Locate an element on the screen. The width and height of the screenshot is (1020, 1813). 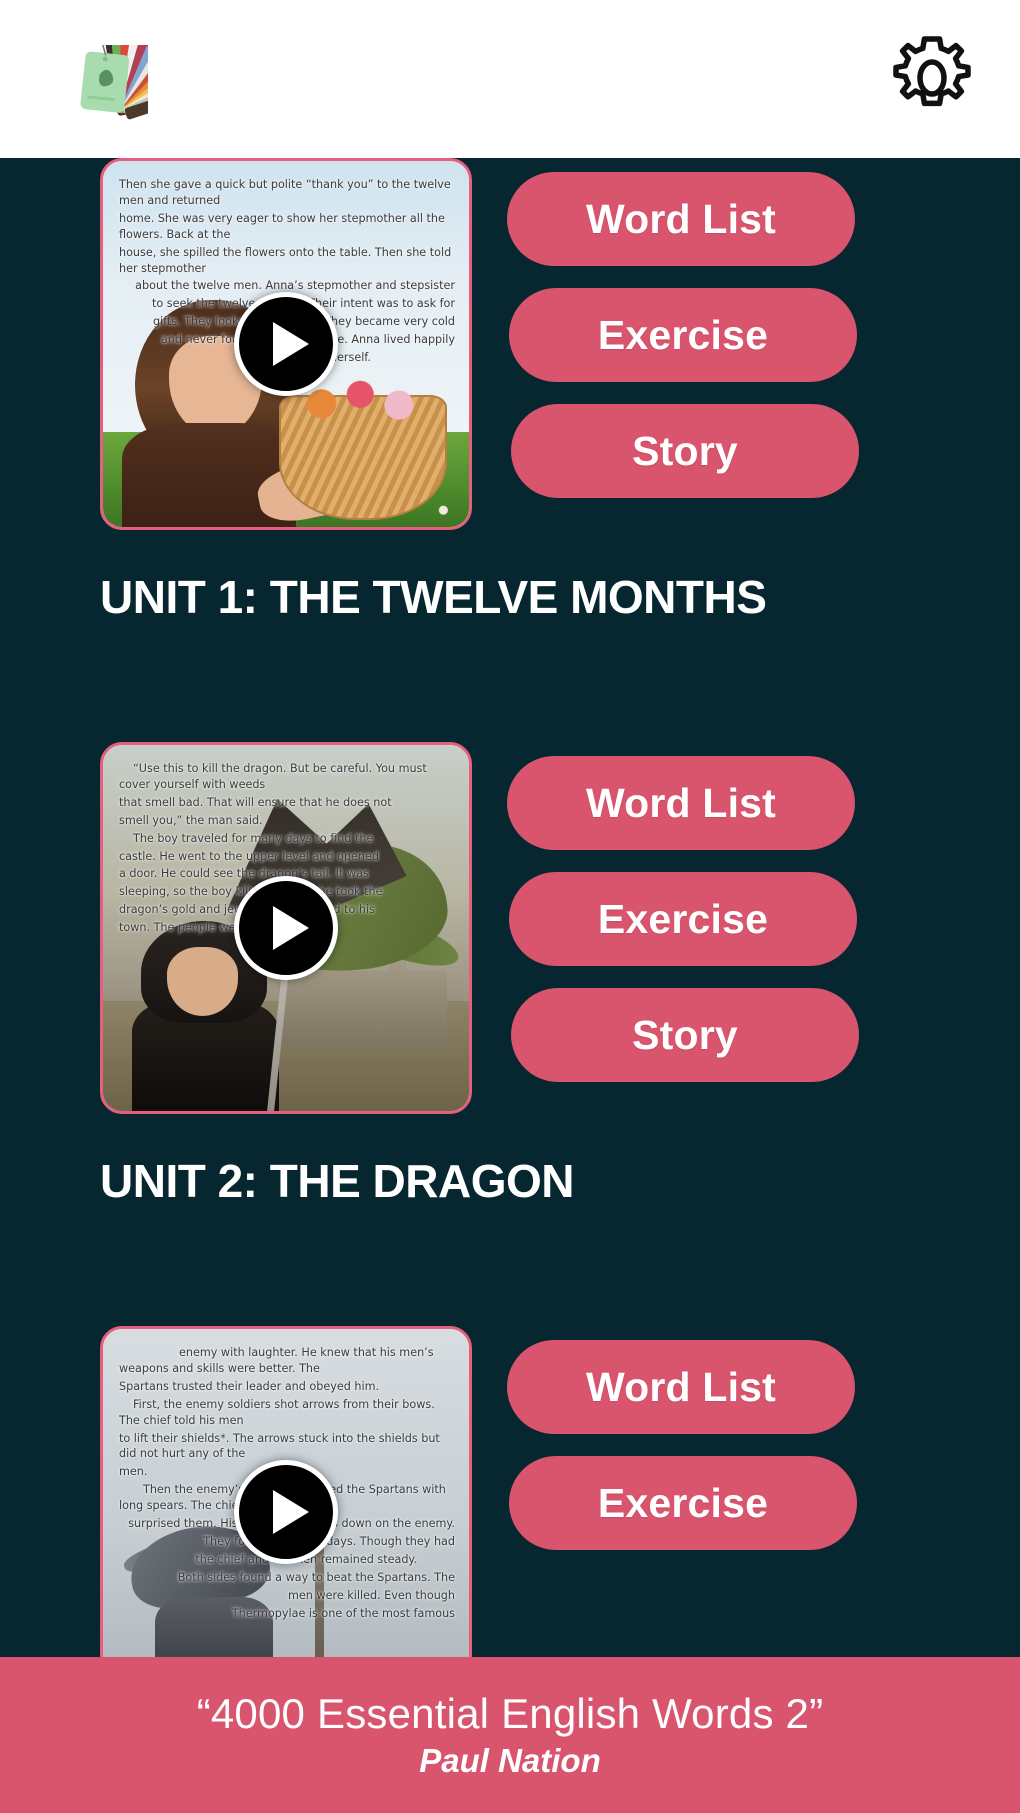
color-swatch-fan-logo is located at coordinates (92, 79).